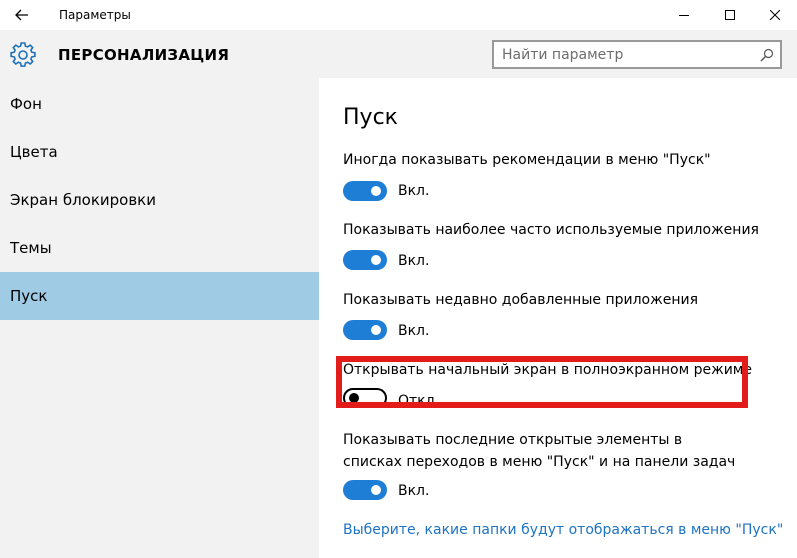 This screenshot has height=558, width=797. Describe the element at coordinates (414, 491) in the screenshot. I see `toggle-state-recent-items: Вкл.` at that location.